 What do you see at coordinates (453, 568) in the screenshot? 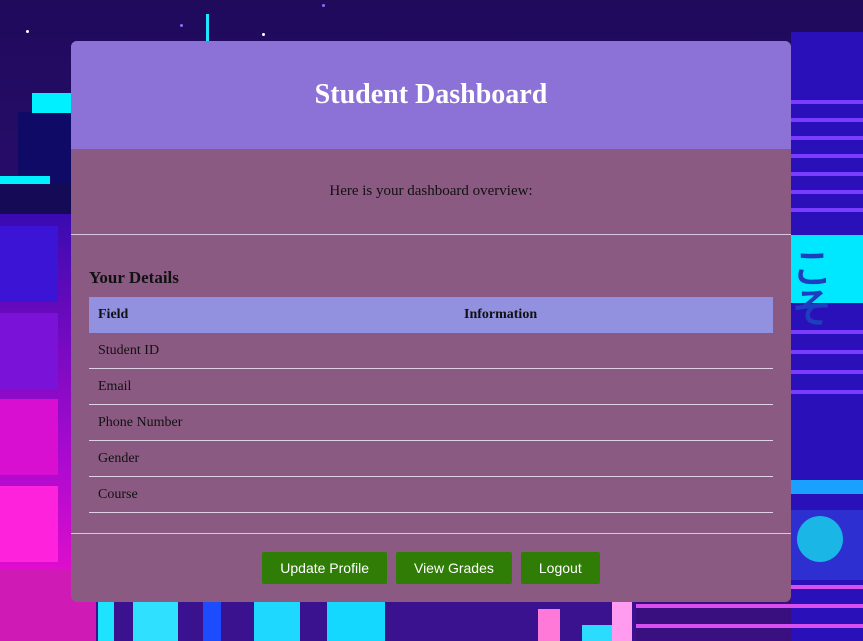
I see `view-grades-button: View Grades` at bounding box center [453, 568].